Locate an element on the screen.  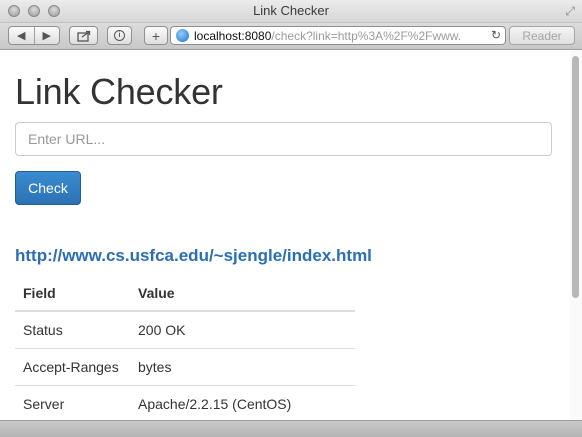
field-cell: Server is located at coordinates (72, 402).